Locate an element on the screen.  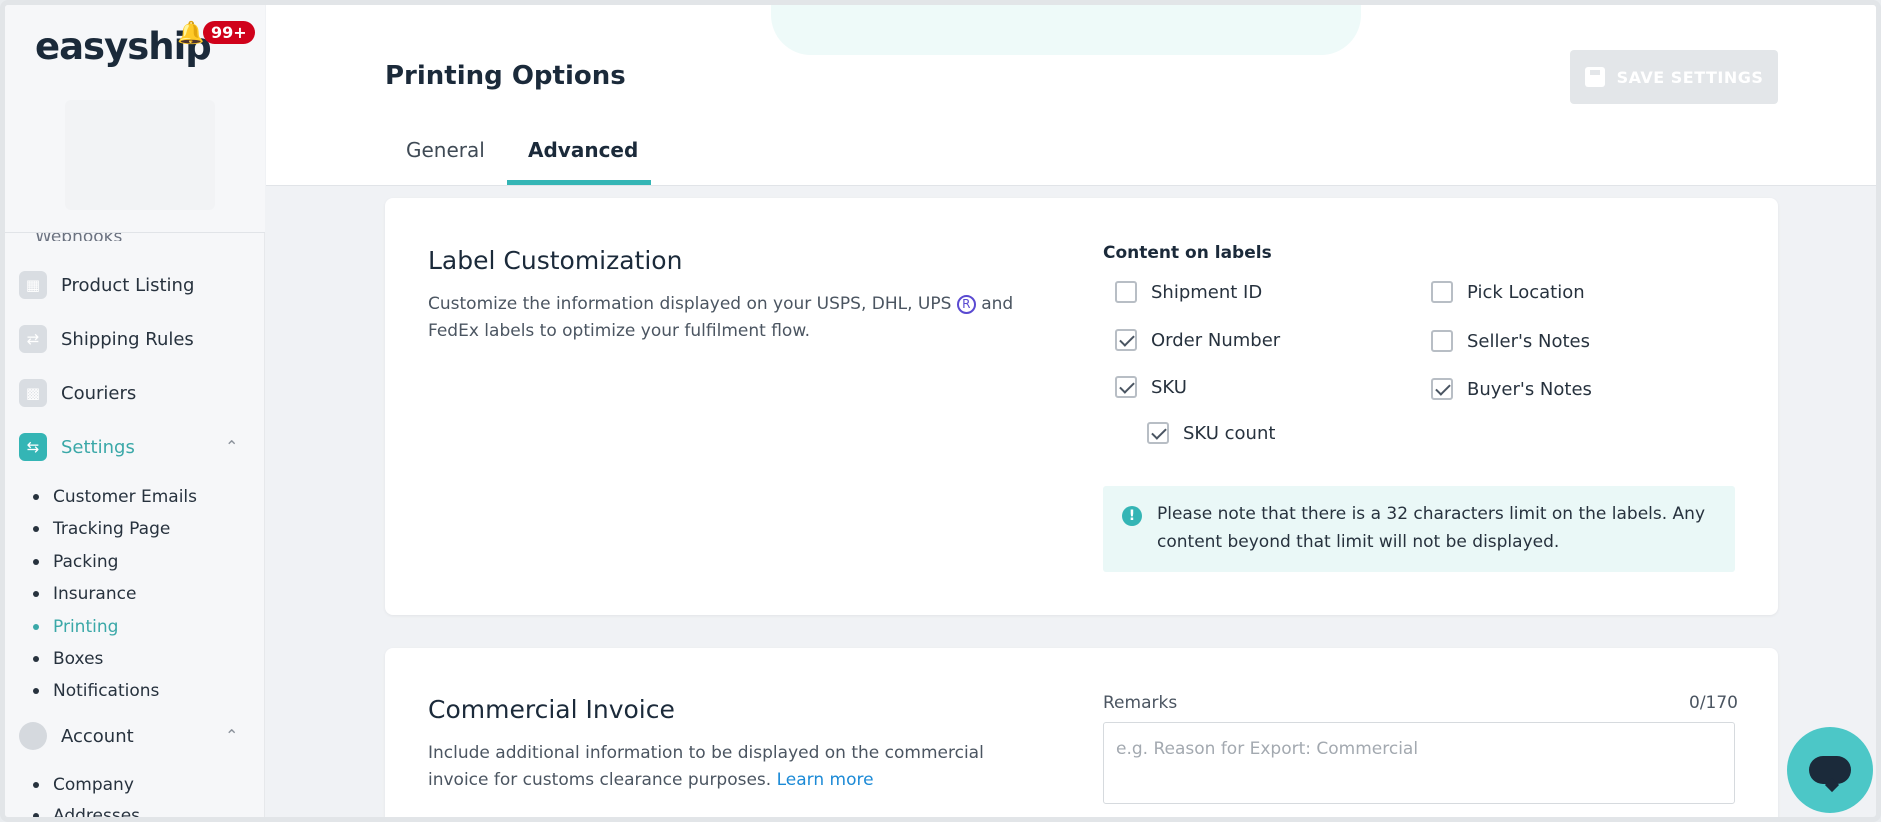
checkbox-buyers-notes: Buyer's Notes is located at coordinates (1511, 389).